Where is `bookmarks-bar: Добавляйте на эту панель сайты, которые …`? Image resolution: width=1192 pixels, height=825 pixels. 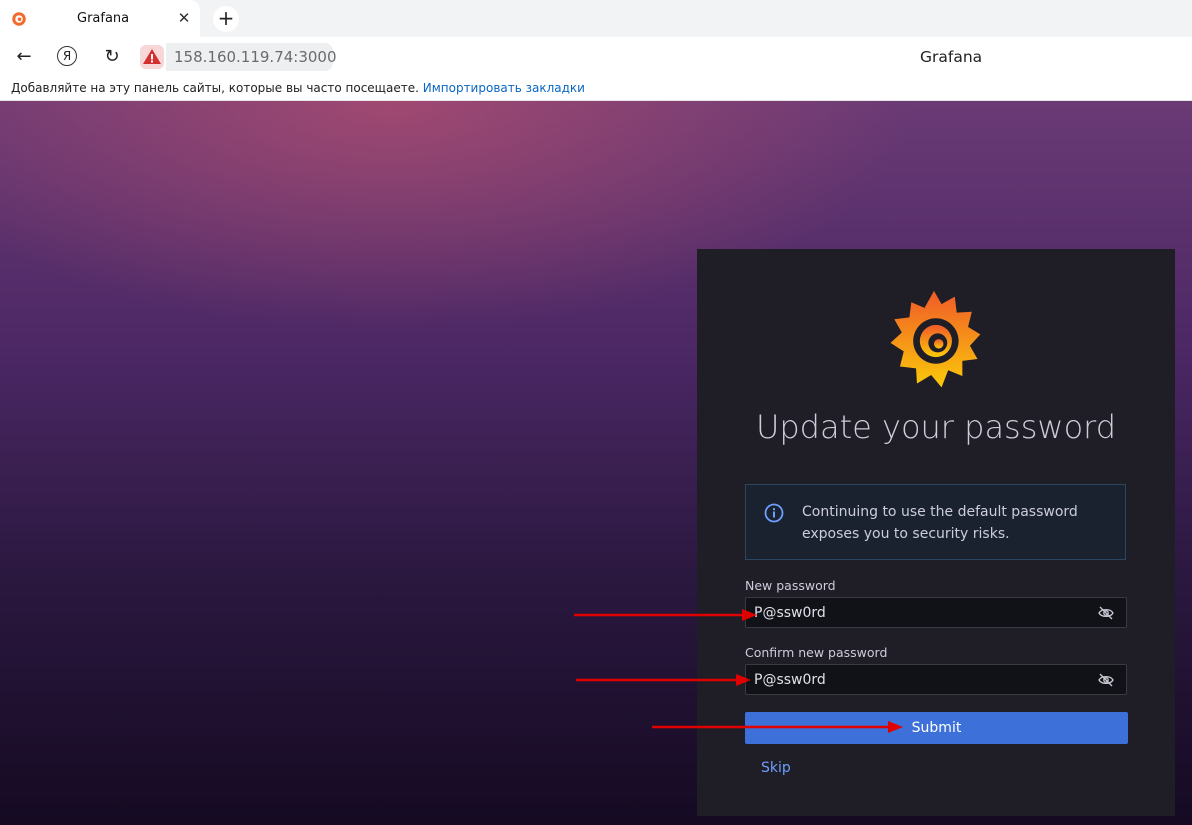 bookmarks-bar: Добавляйте на эту панель сайты, которые … is located at coordinates (596, 89).